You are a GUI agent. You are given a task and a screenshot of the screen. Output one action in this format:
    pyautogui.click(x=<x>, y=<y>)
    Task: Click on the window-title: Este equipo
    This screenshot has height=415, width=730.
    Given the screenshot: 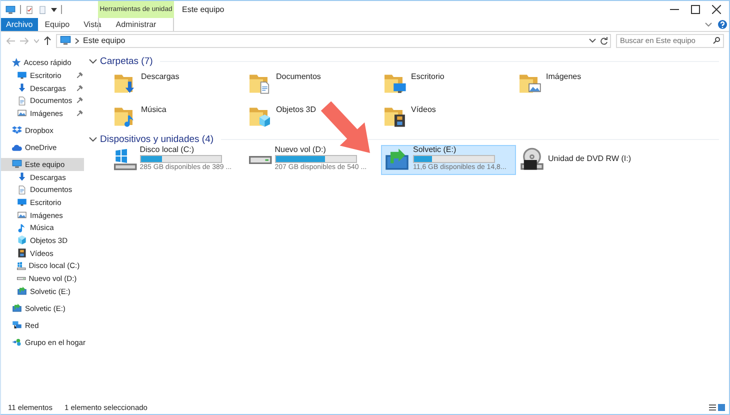 What is the action you would take?
    pyautogui.click(x=203, y=9)
    